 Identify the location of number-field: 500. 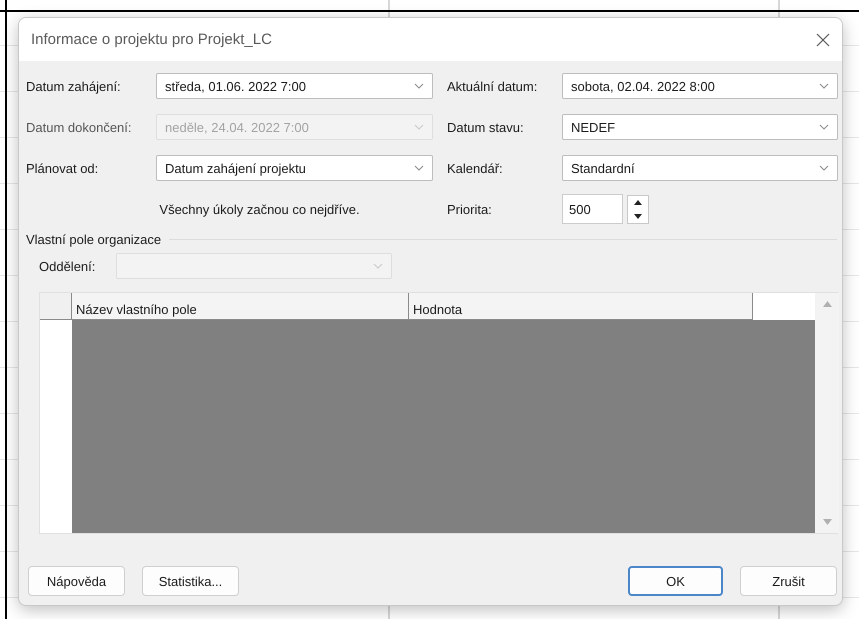
(592, 209).